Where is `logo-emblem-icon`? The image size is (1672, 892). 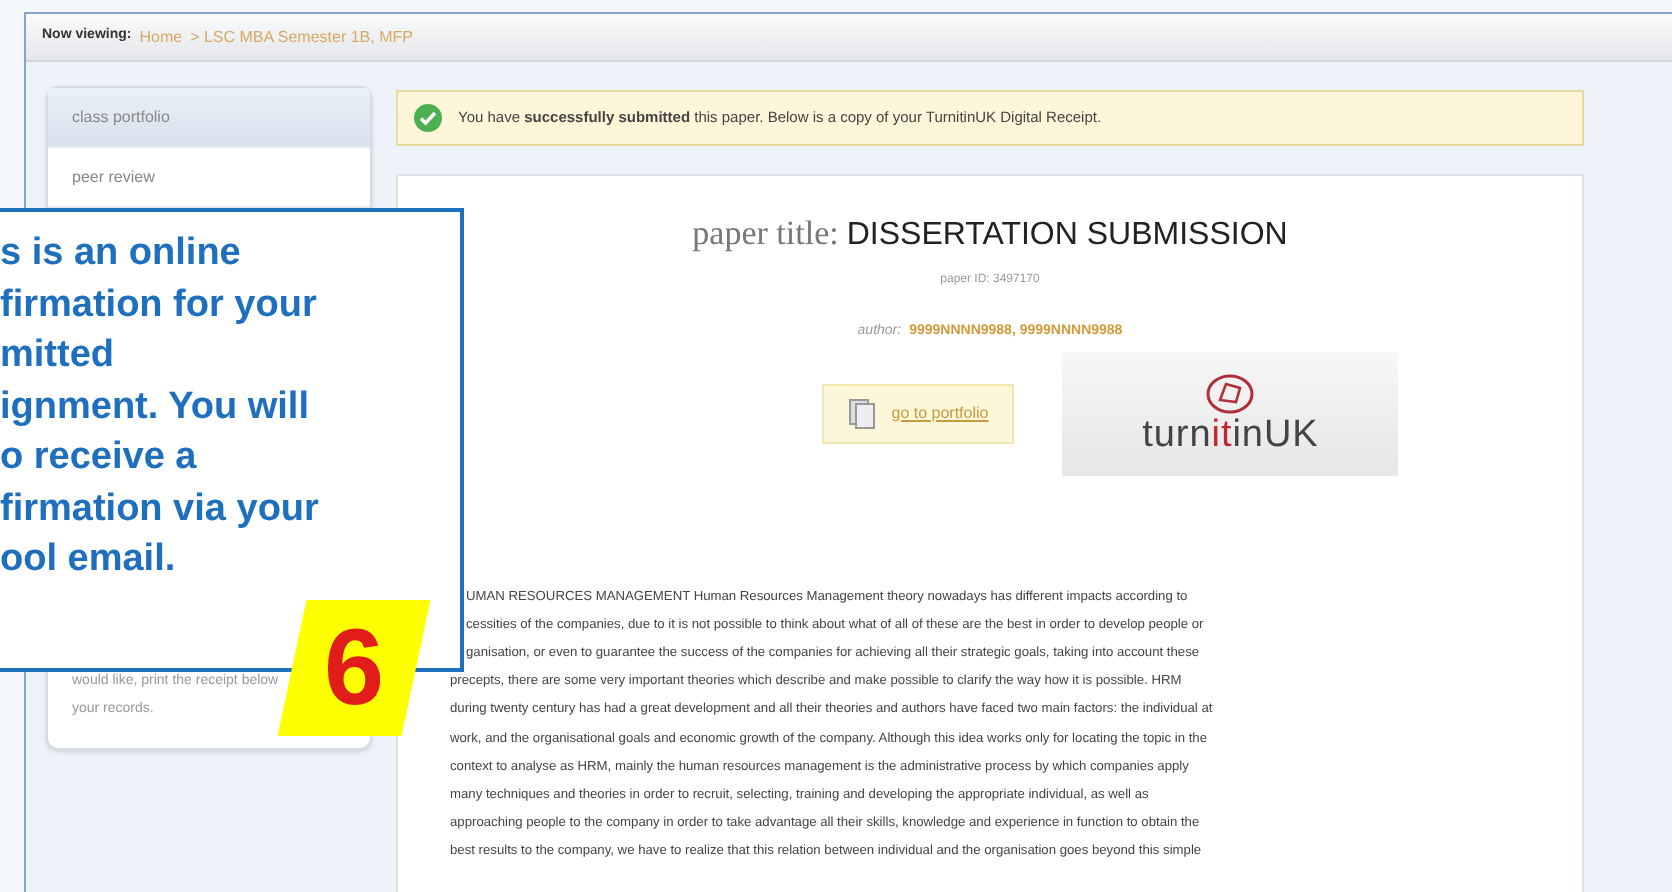
logo-emblem-icon is located at coordinates (1230, 394).